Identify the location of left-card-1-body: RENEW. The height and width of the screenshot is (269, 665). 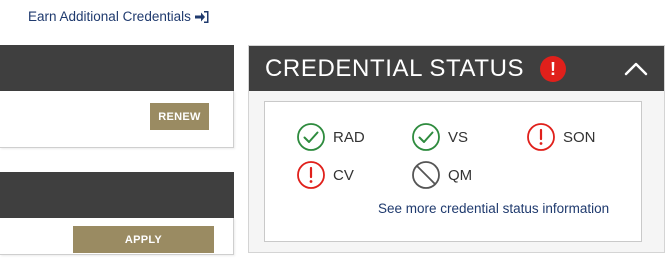
(117, 119).